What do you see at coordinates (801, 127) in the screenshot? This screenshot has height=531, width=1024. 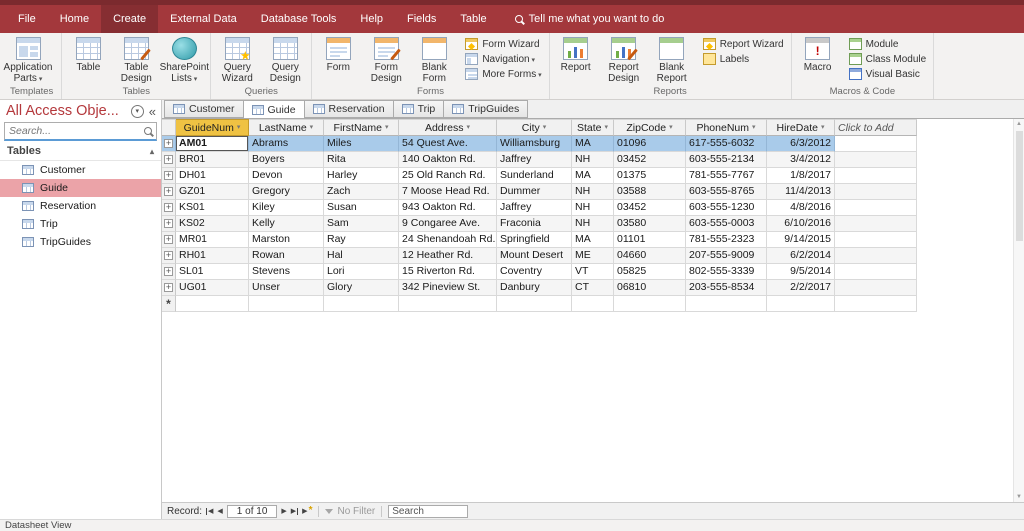 I see `column-header-hiredate: HireDate ▾` at bounding box center [801, 127].